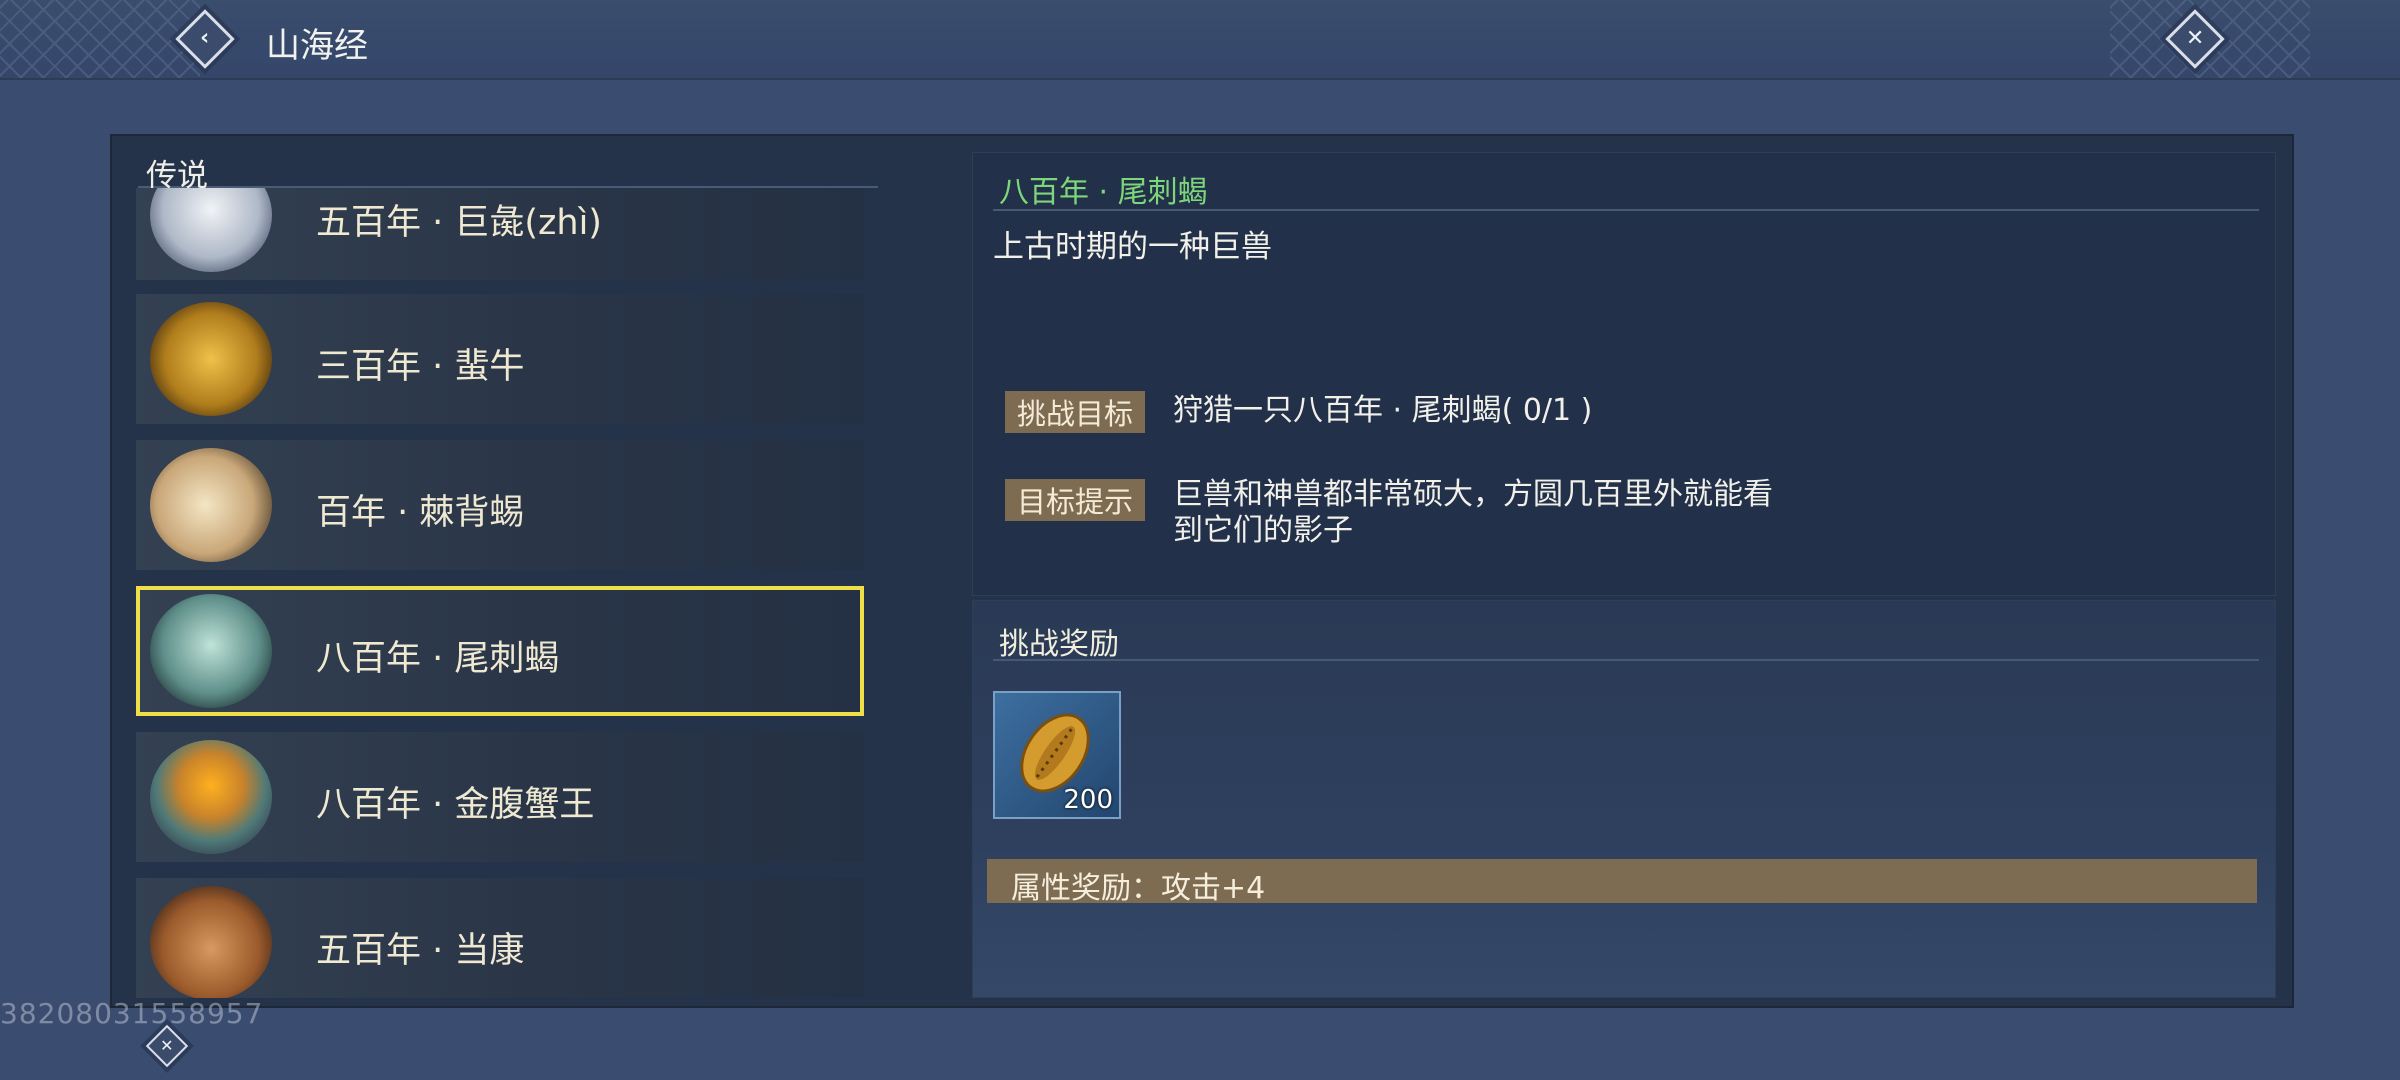  Describe the element at coordinates (438, 659) in the screenshot. I see `beast-name: 八百年 · 尾刺蝎` at that location.